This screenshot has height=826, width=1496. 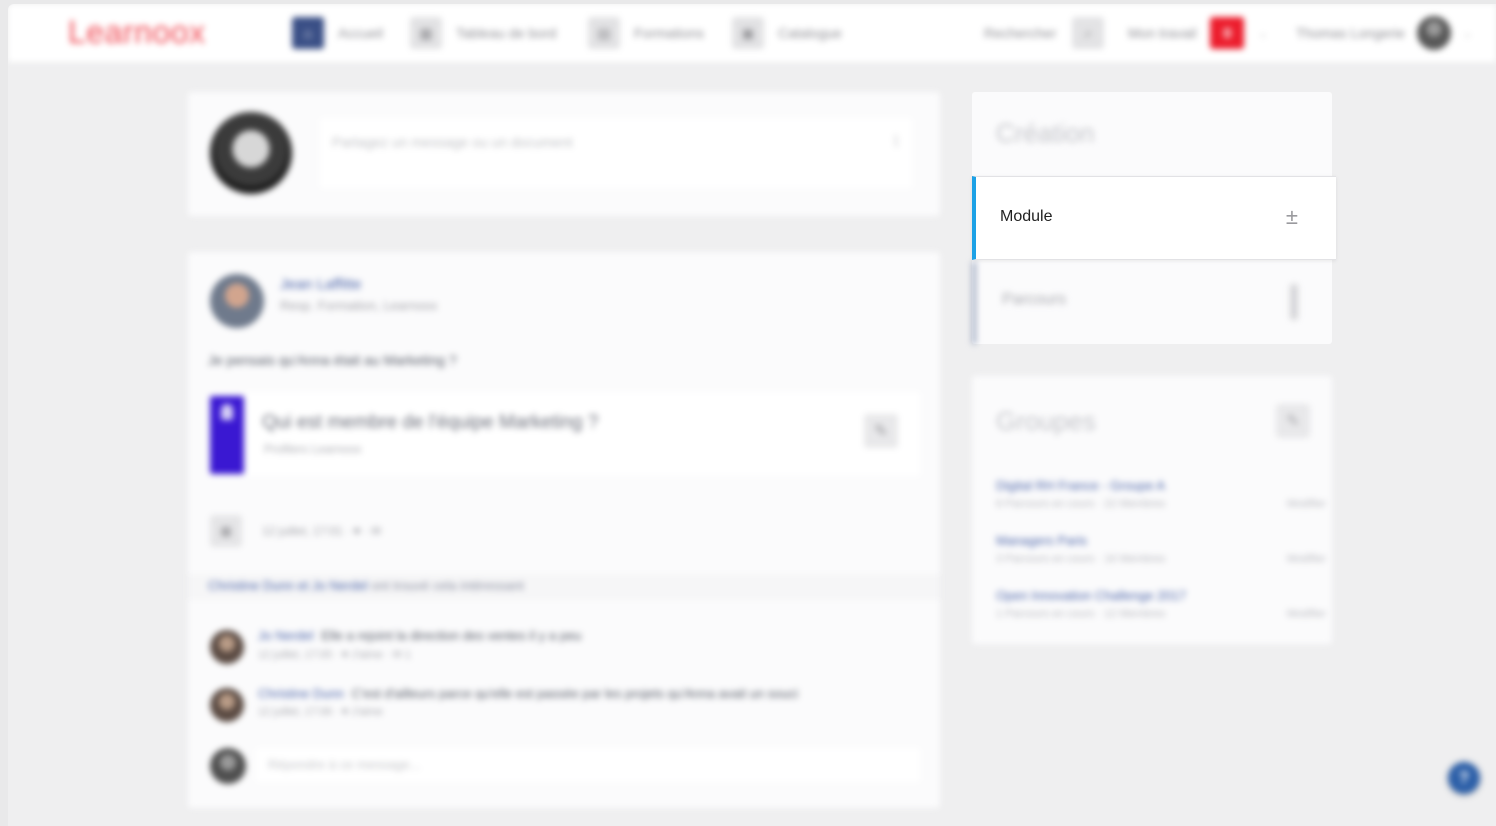 I want to click on creation-panel: Création Module ± Parcours, so click(x=1154, y=218).